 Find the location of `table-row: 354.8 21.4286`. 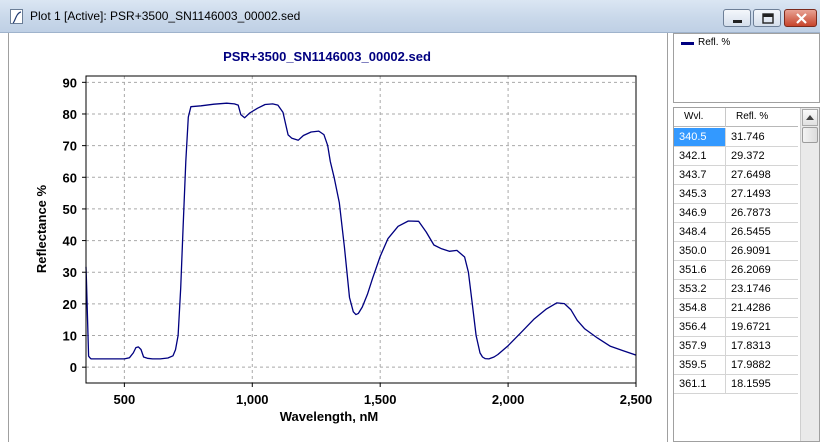

table-row: 354.8 21.4286 is located at coordinates (736, 308).